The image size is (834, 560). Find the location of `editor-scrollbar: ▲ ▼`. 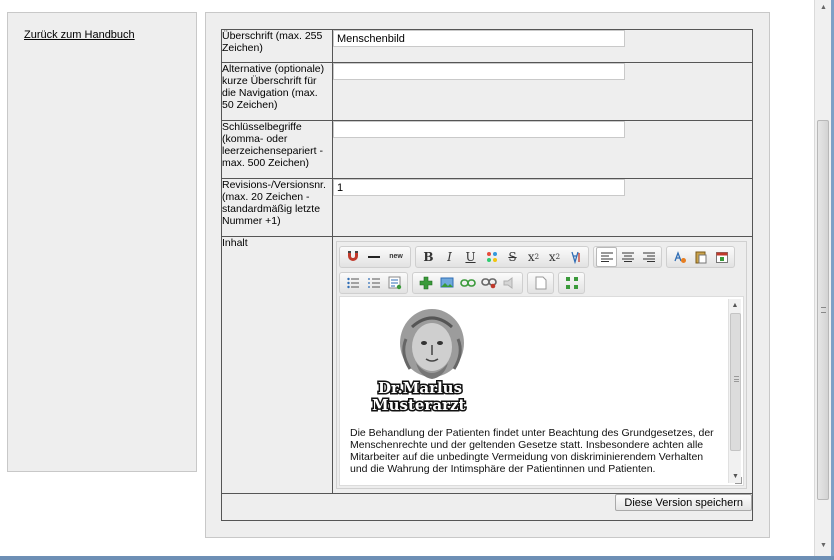

editor-scrollbar: ▲ ▼ is located at coordinates (734, 391).